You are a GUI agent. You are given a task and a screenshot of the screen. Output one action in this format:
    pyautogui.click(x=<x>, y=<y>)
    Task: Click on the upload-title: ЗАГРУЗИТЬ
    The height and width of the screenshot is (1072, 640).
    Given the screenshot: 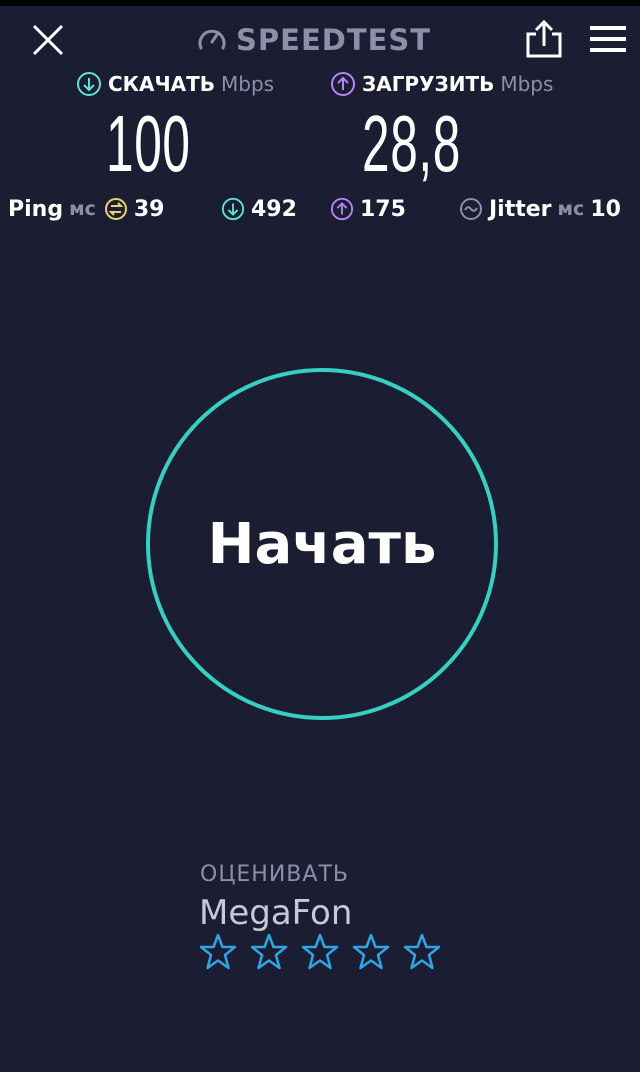 What is the action you would take?
    pyautogui.click(x=428, y=84)
    